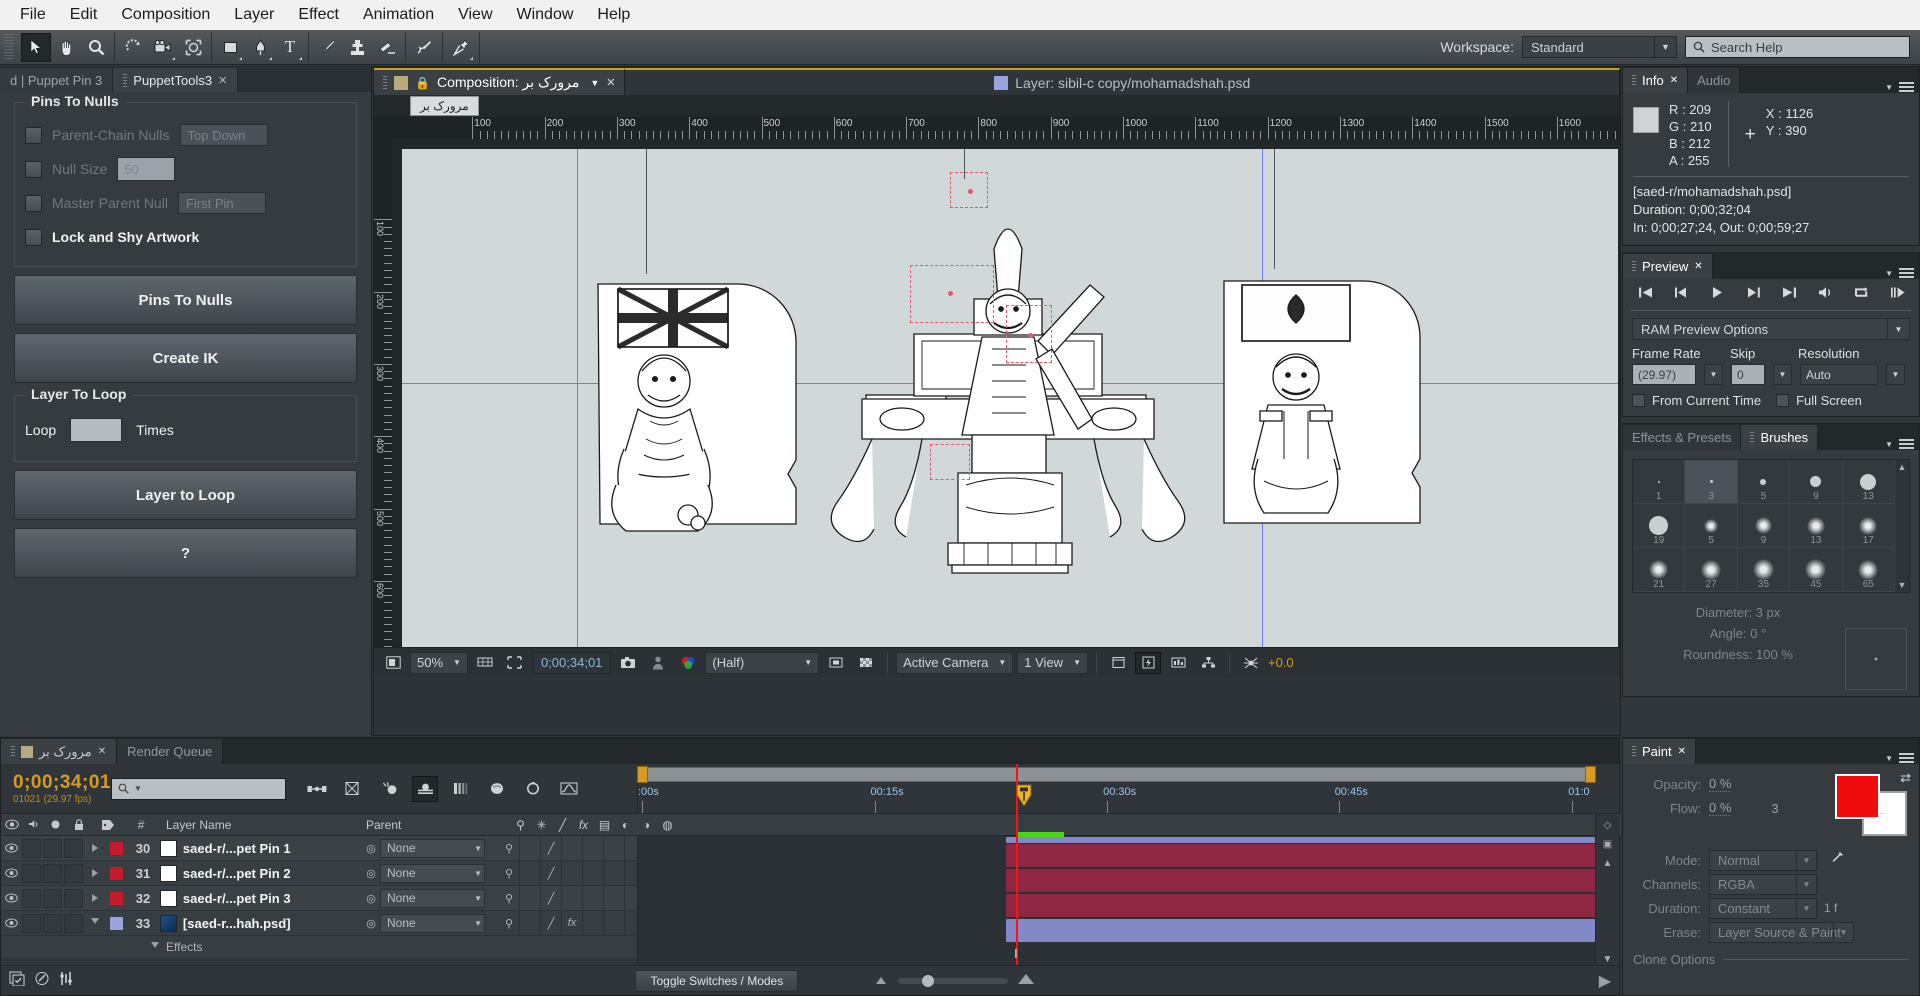  What do you see at coordinates (259, 825) in the screenshot?
I see `layer-name-header: Layer Name` at bounding box center [259, 825].